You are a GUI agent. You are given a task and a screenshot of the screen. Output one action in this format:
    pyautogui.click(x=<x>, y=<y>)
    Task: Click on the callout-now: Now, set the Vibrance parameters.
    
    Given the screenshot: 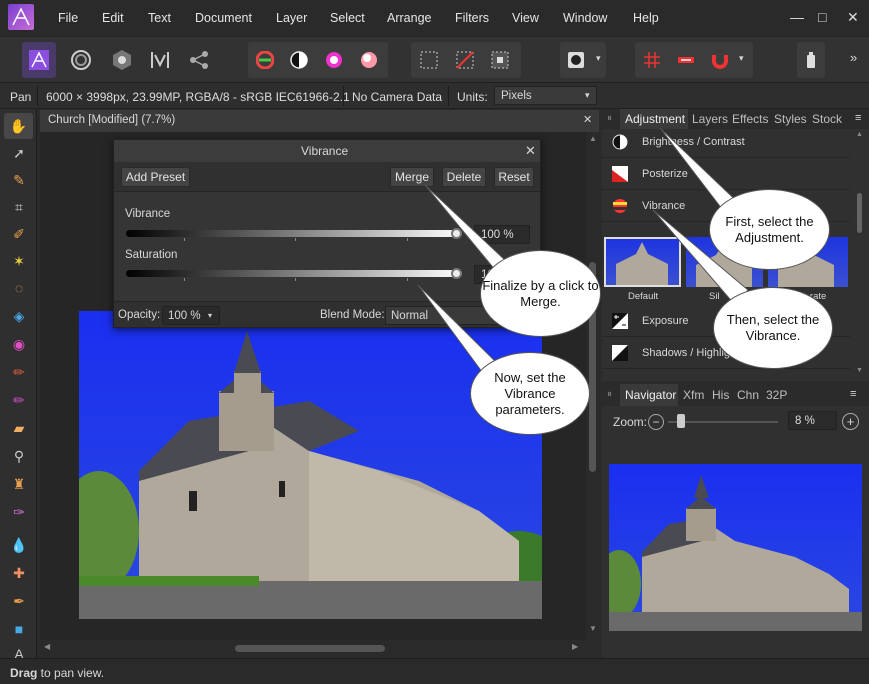 What is the action you would take?
    pyautogui.click(x=530, y=393)
    